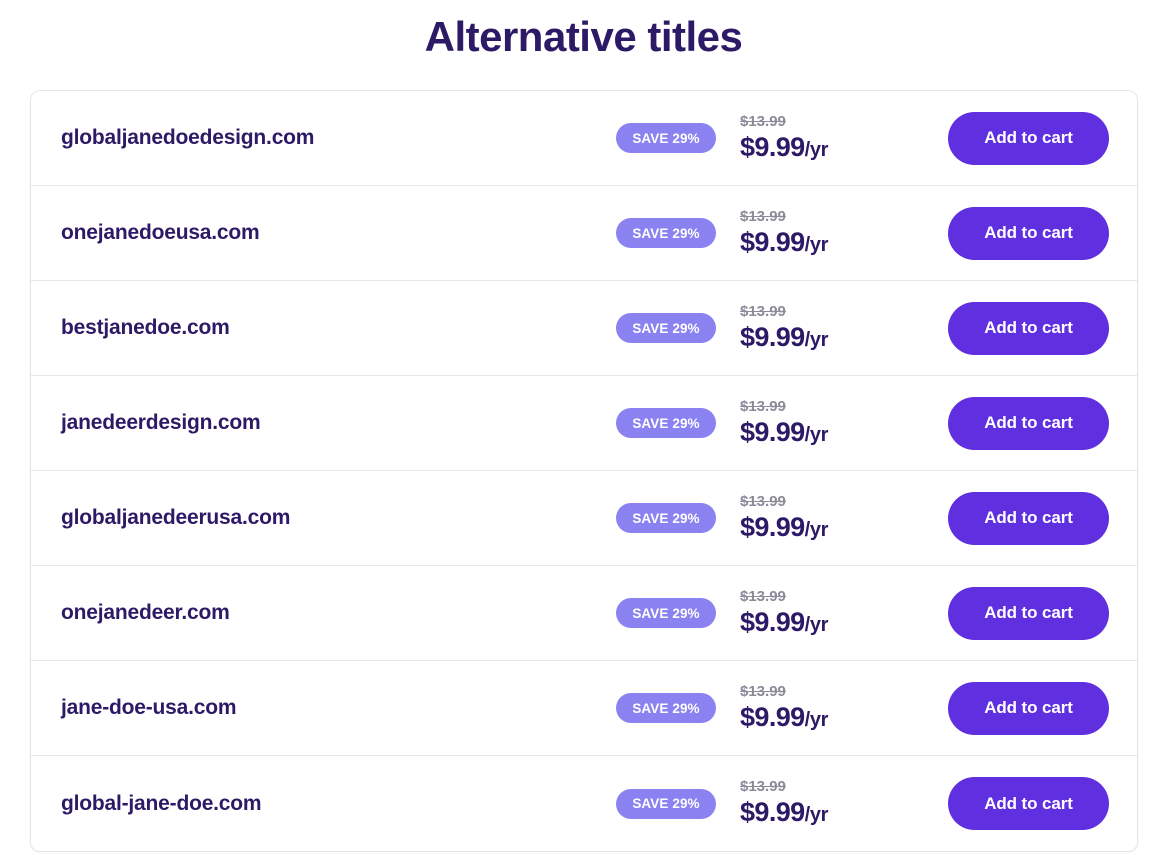  Describe the element at coordinates (337, 233) in the screenshot. I see `domain-name: onejanedoeusa.com` at that location.